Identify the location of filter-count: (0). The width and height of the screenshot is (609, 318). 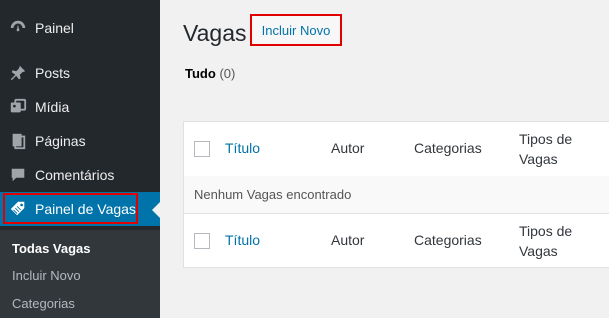
(227, 73).